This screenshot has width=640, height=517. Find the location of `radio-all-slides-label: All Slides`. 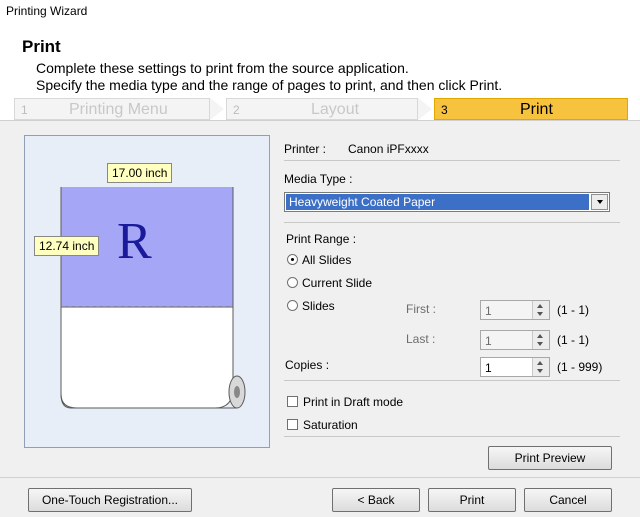

radio-all-slides-label: All Slides is located at coordinates (326, 260).